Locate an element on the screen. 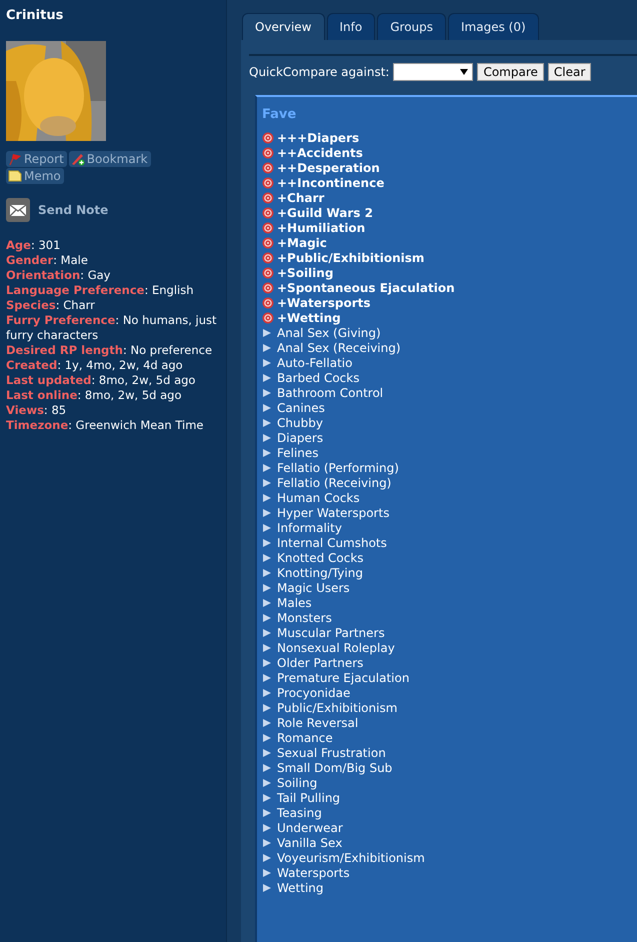 This screenshot has width=637, height=942. bookmark-button: Bookmark is located at coordinates (109, 159).